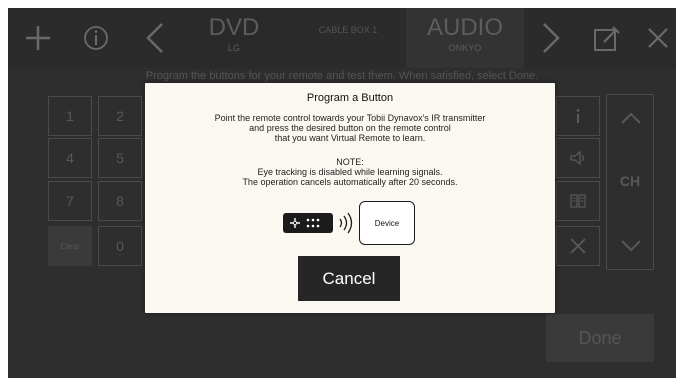 This screenshot has width=684, height=386. I want to click on info-key-icon, so click(578, 116).